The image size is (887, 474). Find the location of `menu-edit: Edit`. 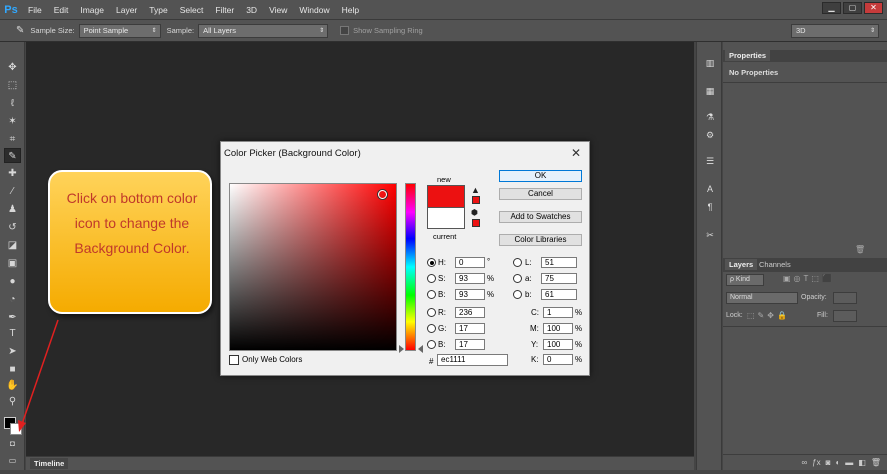

menu-edit: Edit is located at coordinates (61, 10).